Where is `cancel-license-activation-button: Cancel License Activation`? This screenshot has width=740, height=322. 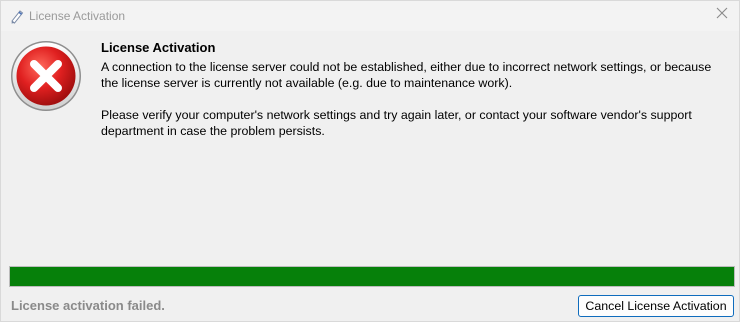 cancel-license-activation-button: Cancel License Activation is located at coordinates (656, 306).